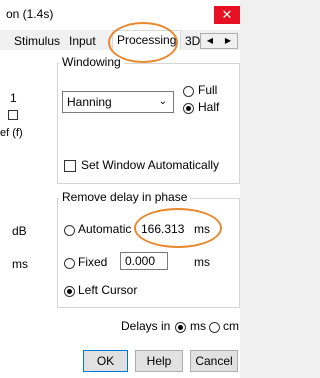  I want to click on window-type-select: Hanning ⌄, so click(118, 102).